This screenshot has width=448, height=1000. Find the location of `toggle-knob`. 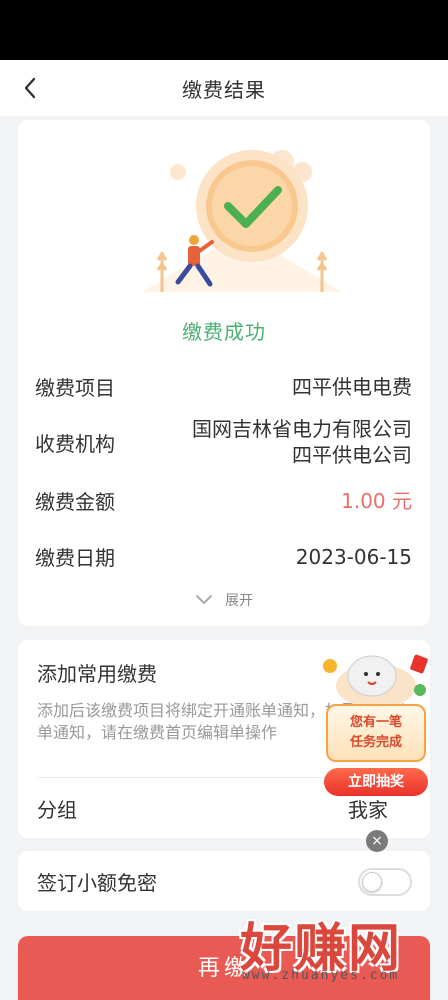

toggle-knob is located at coordinates (372, 882).